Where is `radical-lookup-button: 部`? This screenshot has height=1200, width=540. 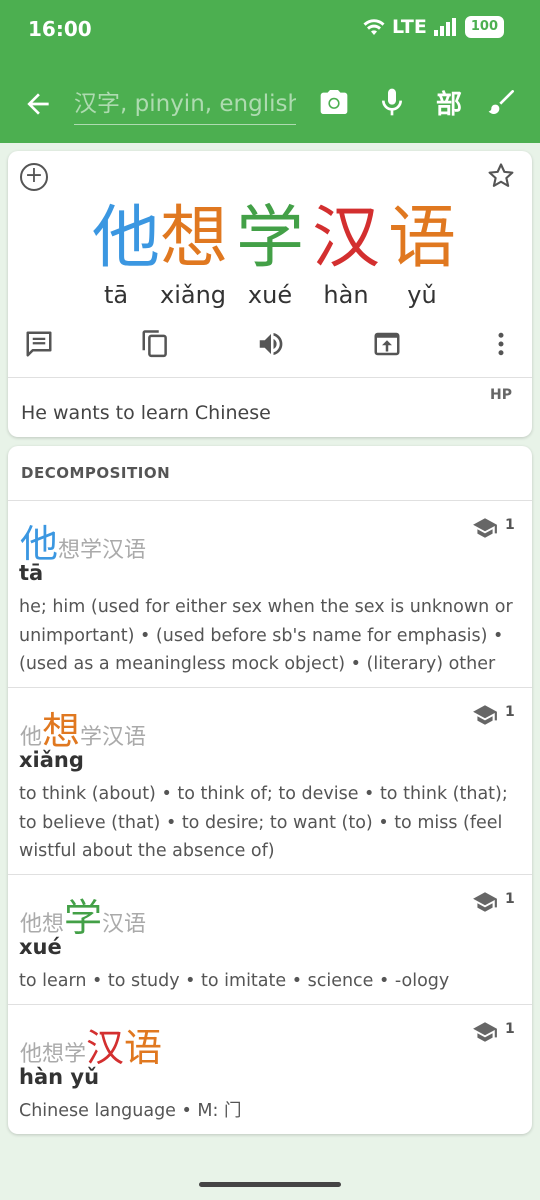
radical-lookup-button: 部 is located at coordinates (449, 102).